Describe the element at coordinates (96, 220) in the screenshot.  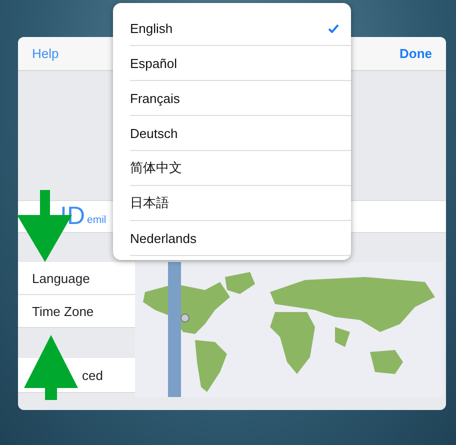
I see `account-name: emil` at that location.